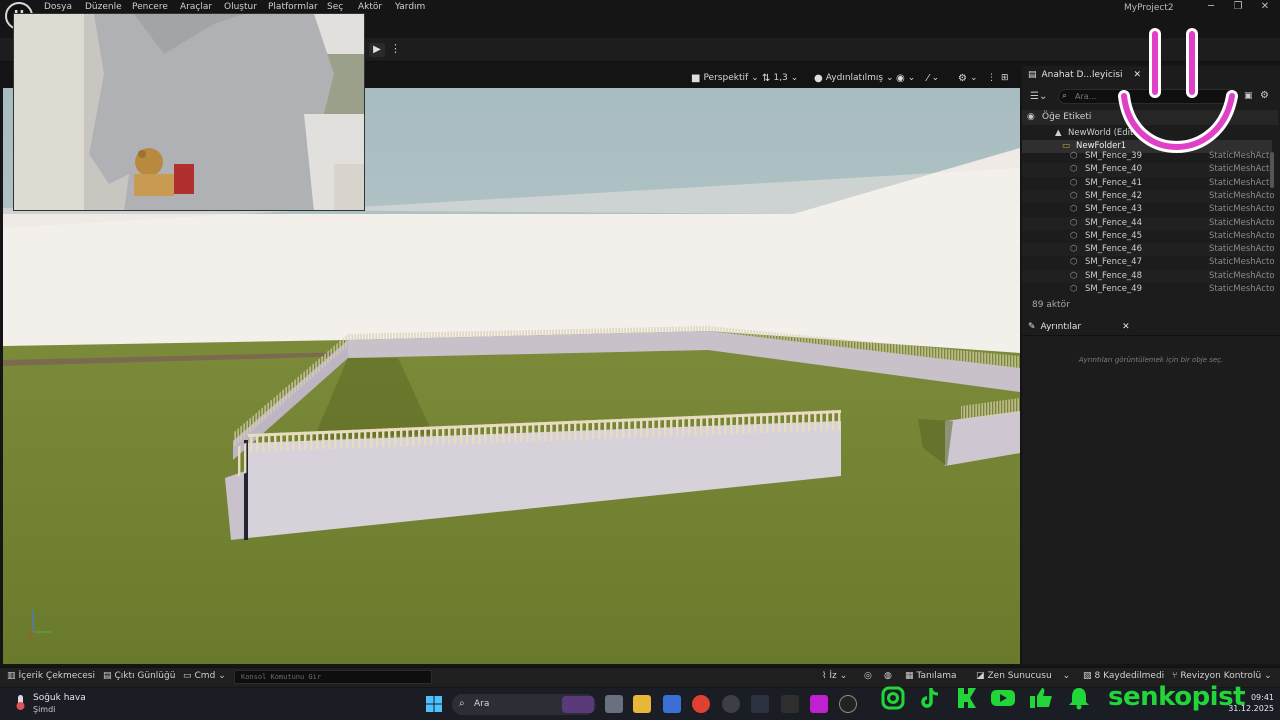  Describe the element at coordinates (701, 704) in the screenshot. I see `chrome-icon` at that location.